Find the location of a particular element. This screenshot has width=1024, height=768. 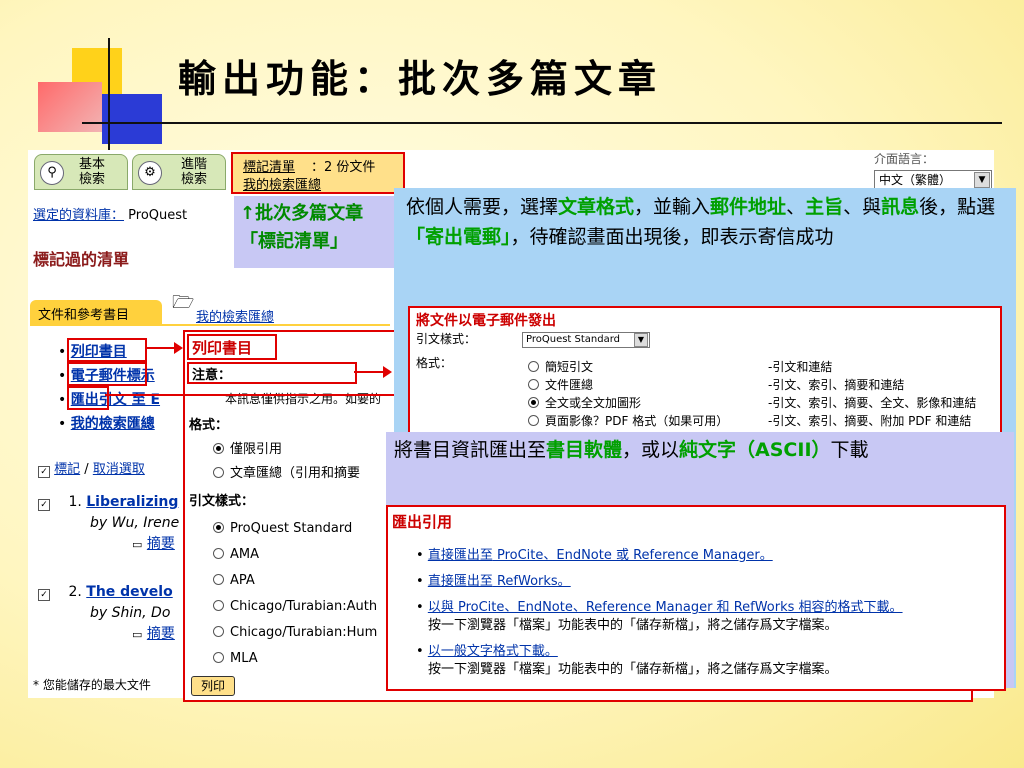

export-item-4-note: 按一下瀏覽器「檔案」功能表中的「儲存新檔」，將之儲存爲文字檔案。 is located at coordinates (633, 669).